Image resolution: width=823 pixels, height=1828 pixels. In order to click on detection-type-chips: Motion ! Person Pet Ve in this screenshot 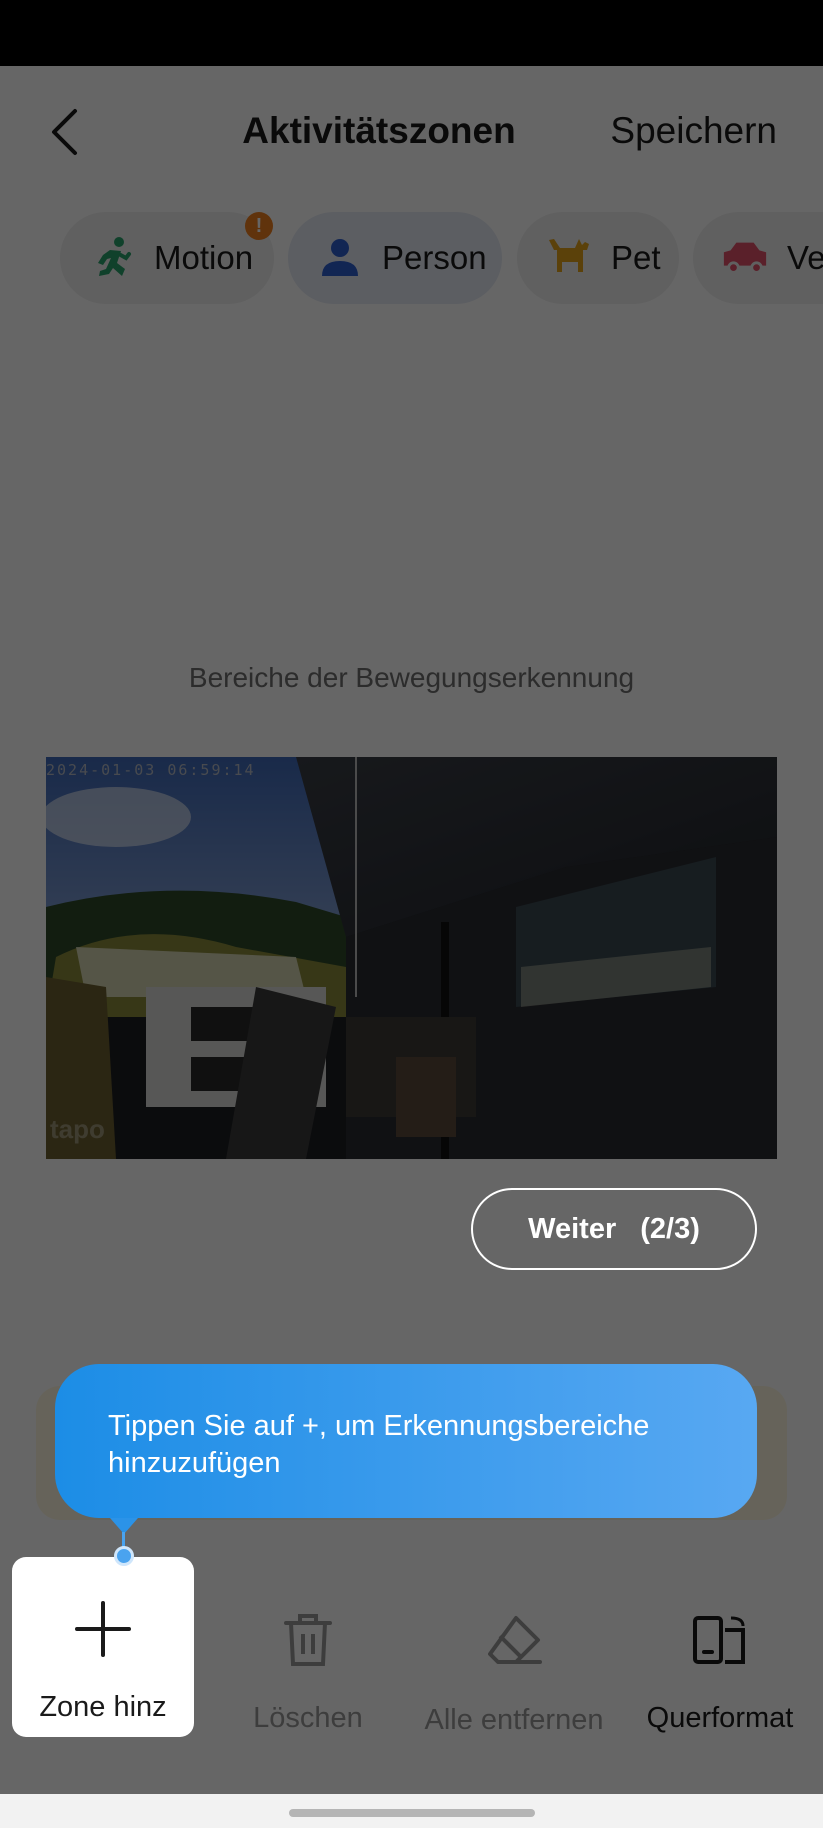, I will do `click(411, 260)`.